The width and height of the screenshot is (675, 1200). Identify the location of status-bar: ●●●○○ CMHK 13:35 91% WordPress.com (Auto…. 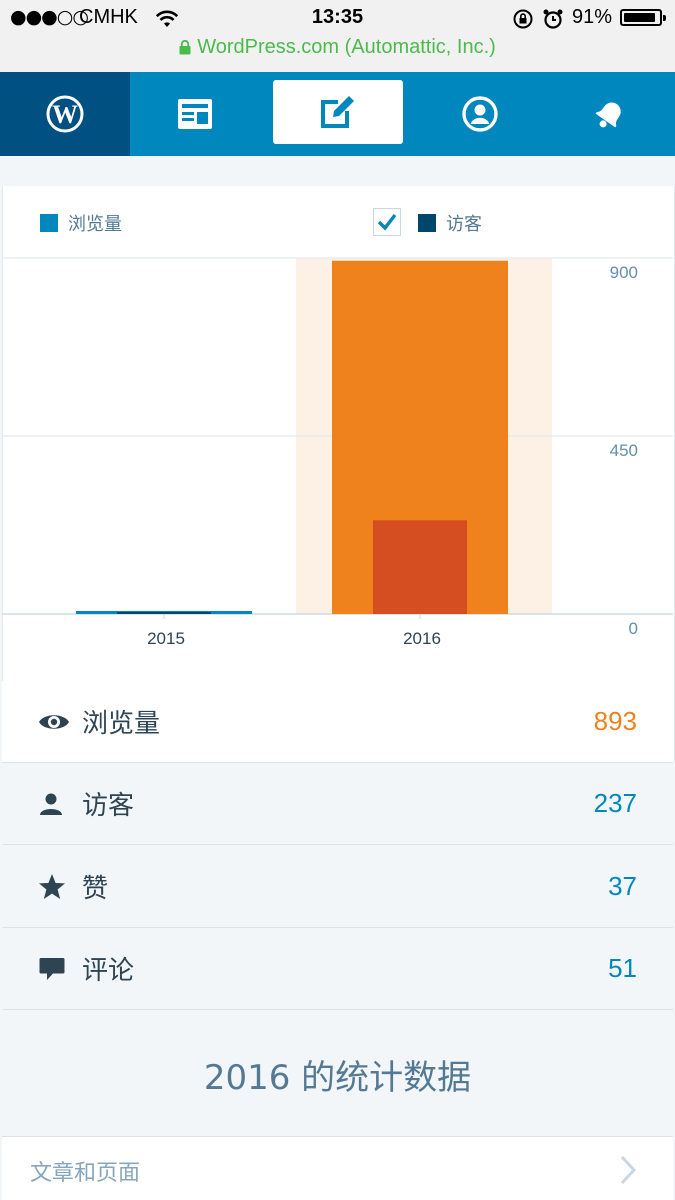
(337, 36).